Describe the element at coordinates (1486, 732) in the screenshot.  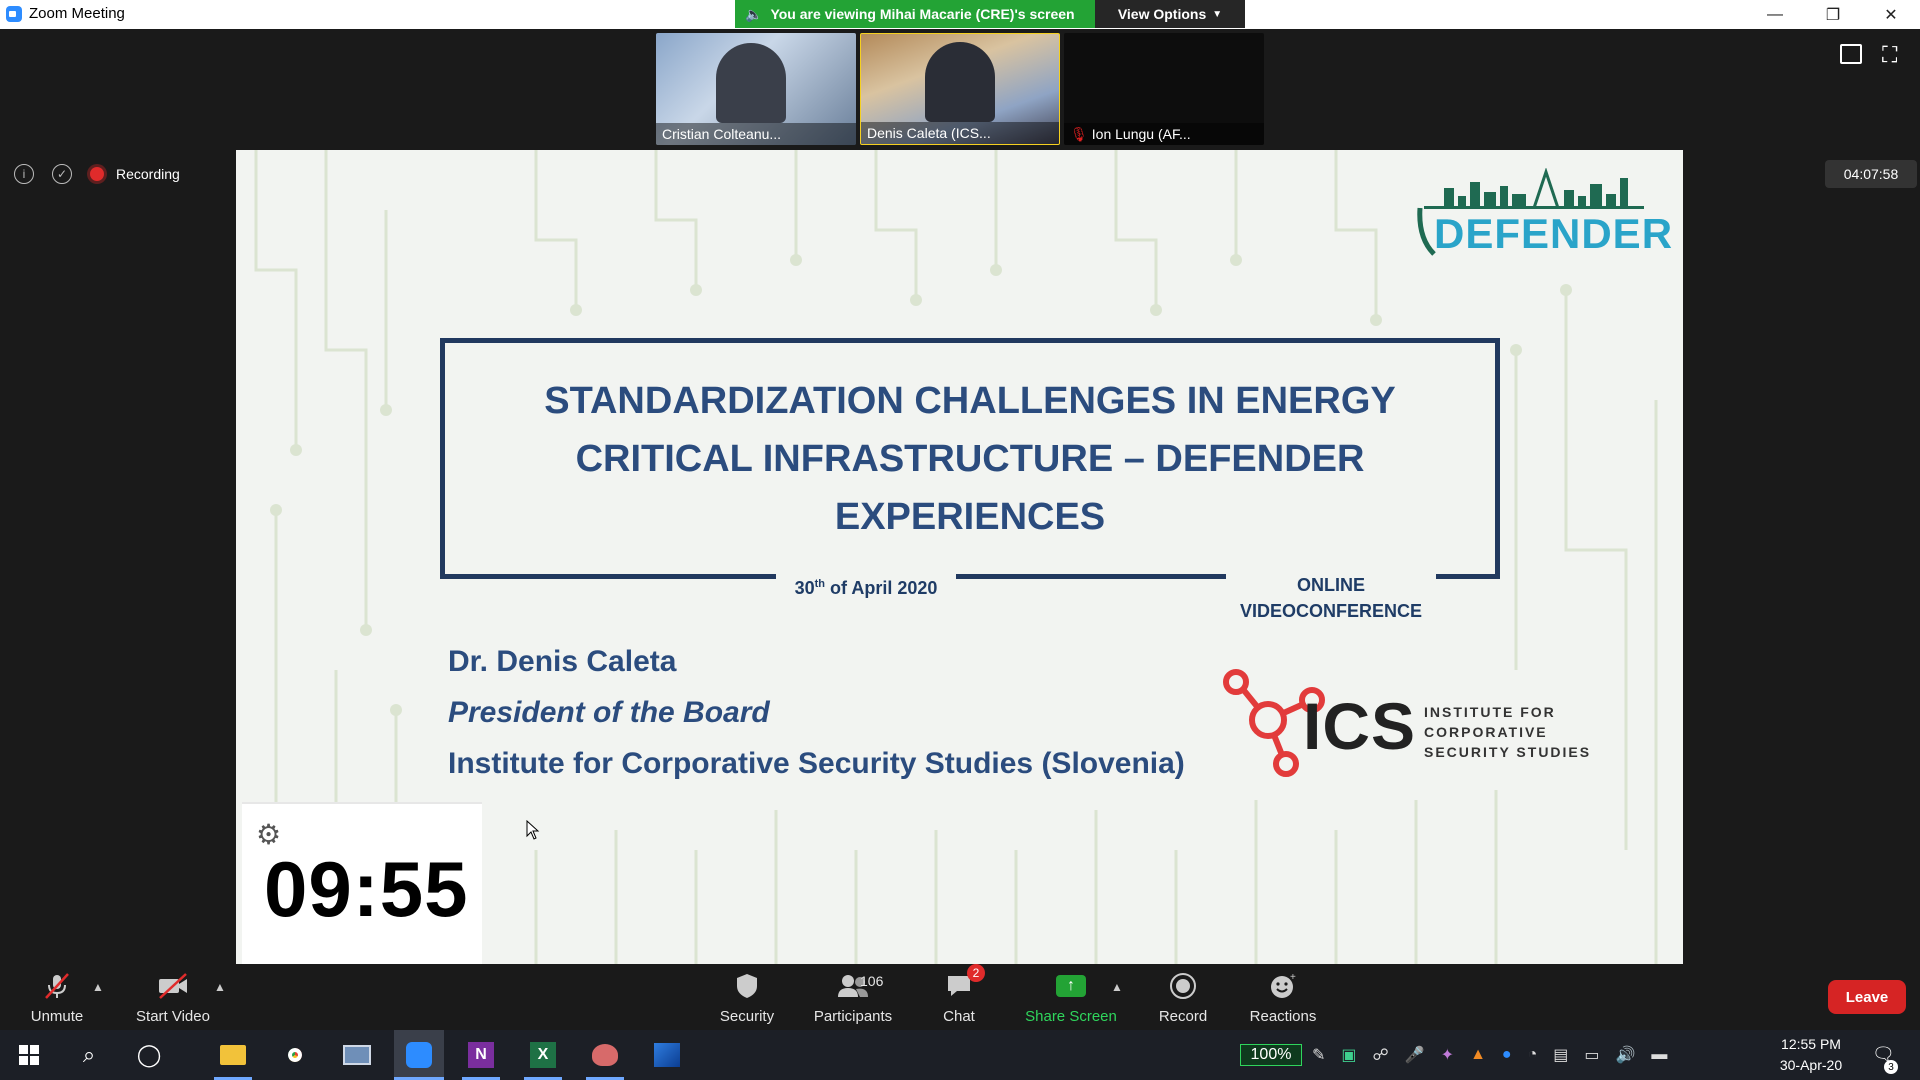
I see `ics-subtitle-line: CORPORATIVE` at that location.